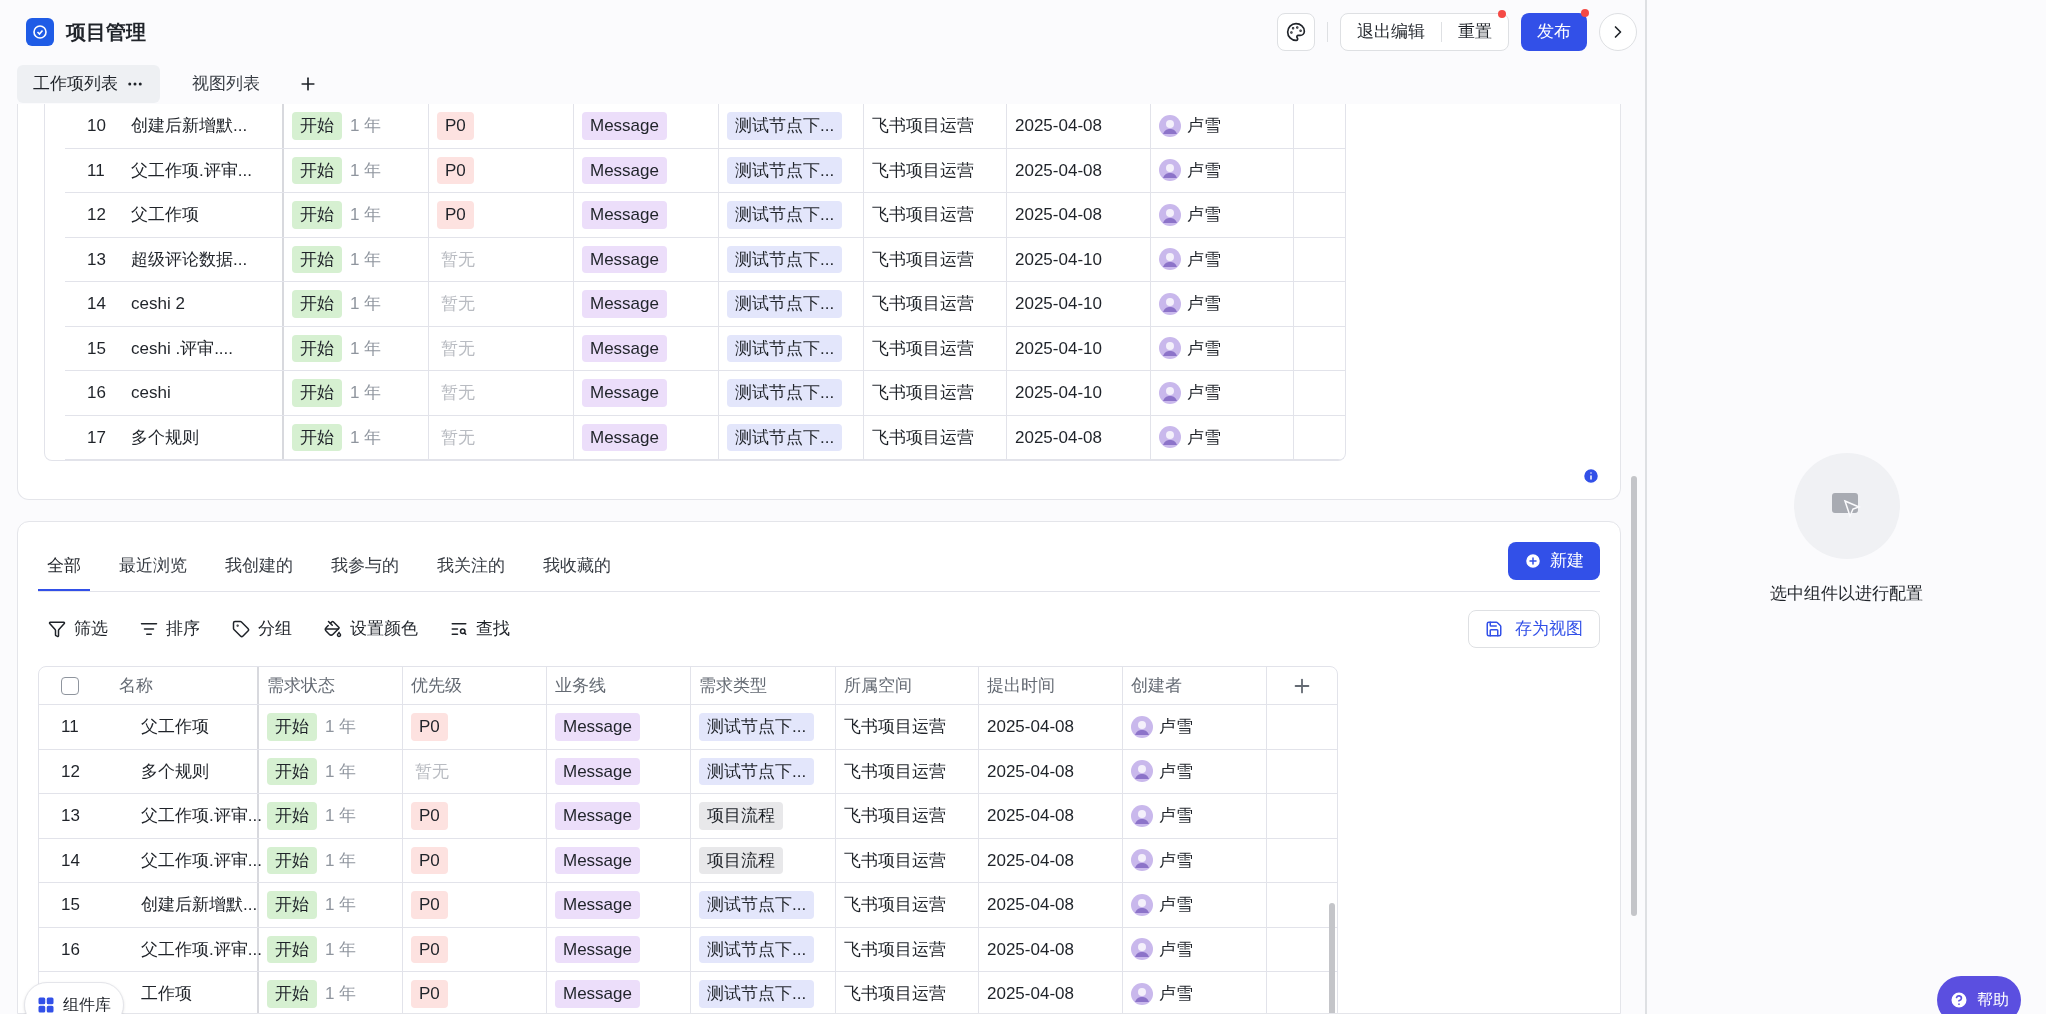 This screenshot has height=1014, width=2046. What do you see at coordinates (153, 566) in the screenshot?
I see `filter-tab: 最近浏览` at bounding box center [153, 566].